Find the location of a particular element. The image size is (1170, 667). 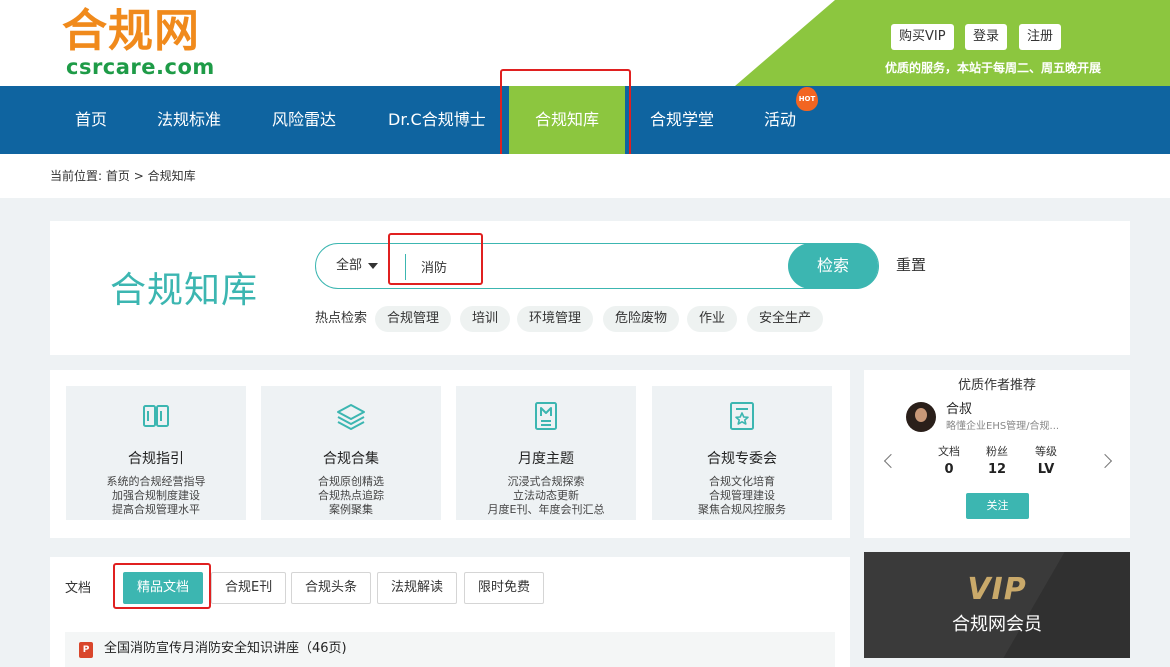

stat-label-fans: 粉丝 is located at coordinates (997, 451).